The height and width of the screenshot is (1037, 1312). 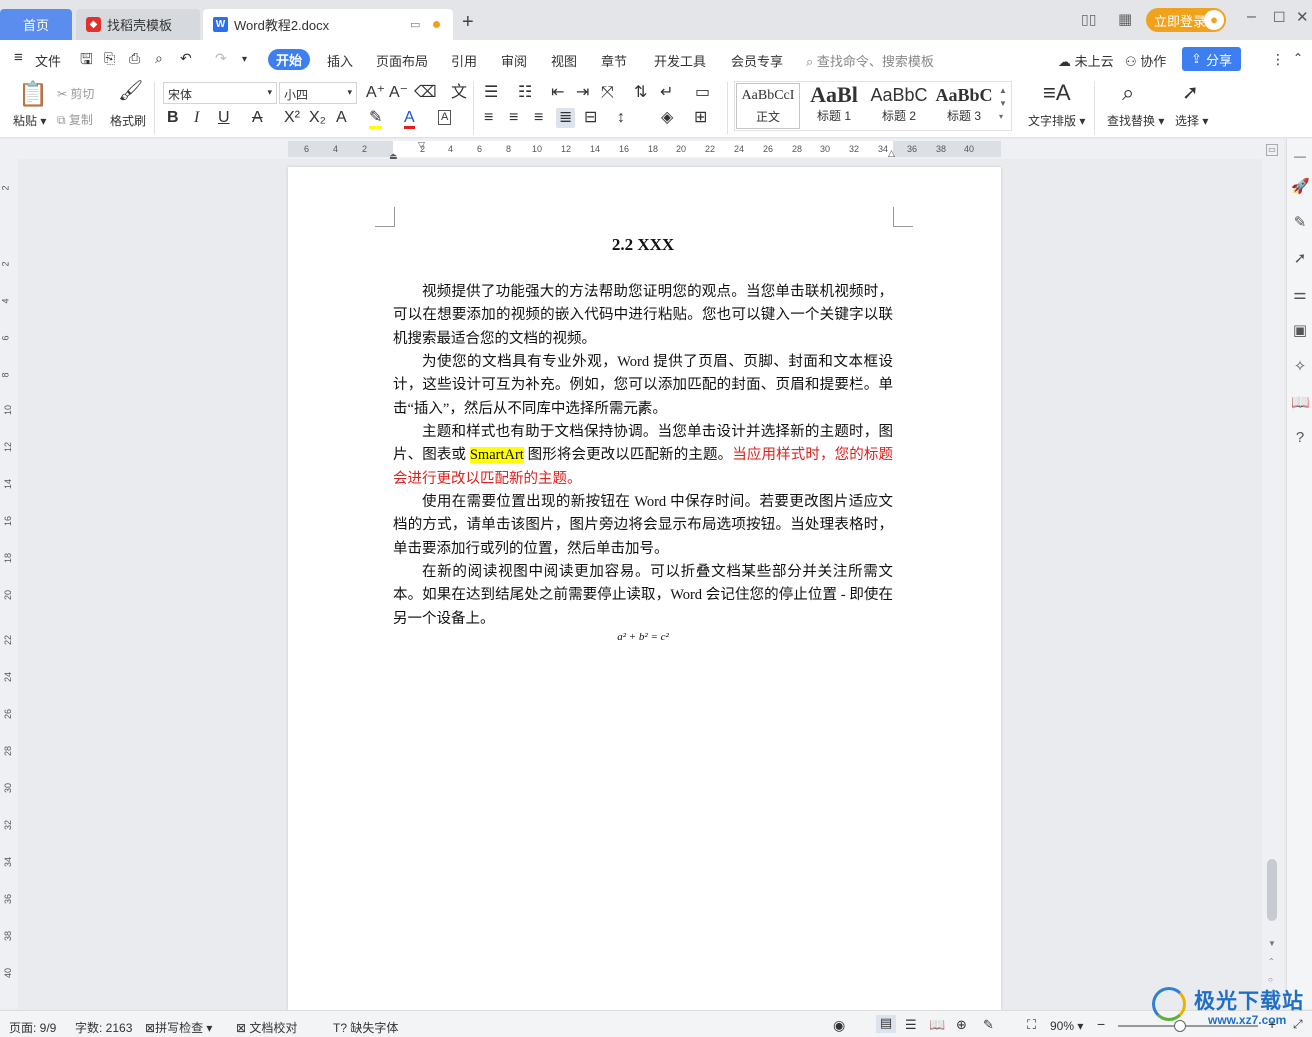 What do you see at coordinates (376, 119) in the screenshot?
I see `highlight-icon: ✎` at bounding box center [376, 119].